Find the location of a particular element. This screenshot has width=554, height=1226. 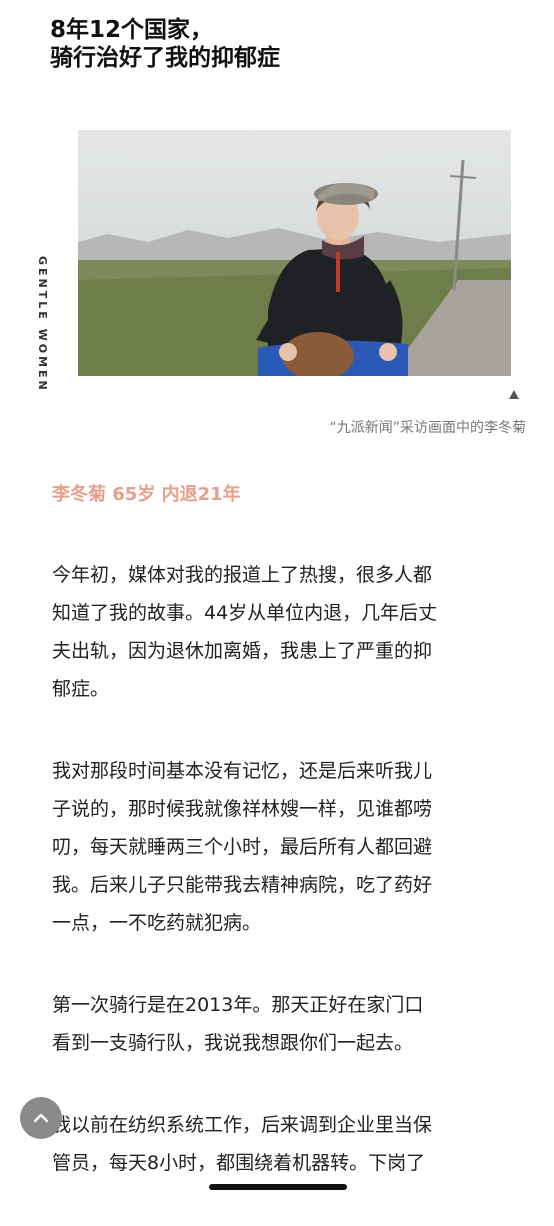

scroll-to-top-button is located at coordinates (41, 1118).